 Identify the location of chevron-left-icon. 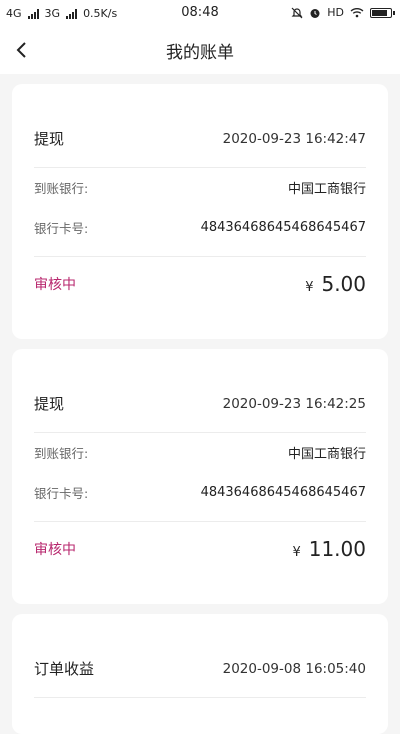
(21, 50).